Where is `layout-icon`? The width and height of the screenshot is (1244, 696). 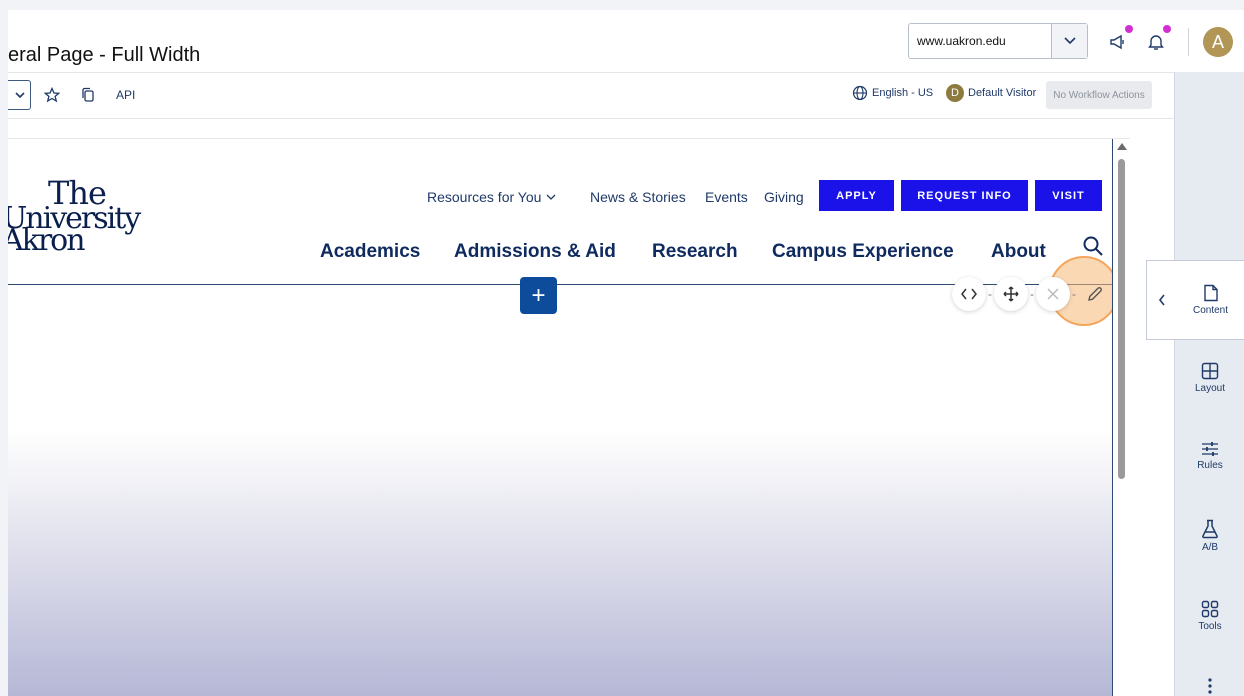 layout-icon is located at coordinates (1210, 371).